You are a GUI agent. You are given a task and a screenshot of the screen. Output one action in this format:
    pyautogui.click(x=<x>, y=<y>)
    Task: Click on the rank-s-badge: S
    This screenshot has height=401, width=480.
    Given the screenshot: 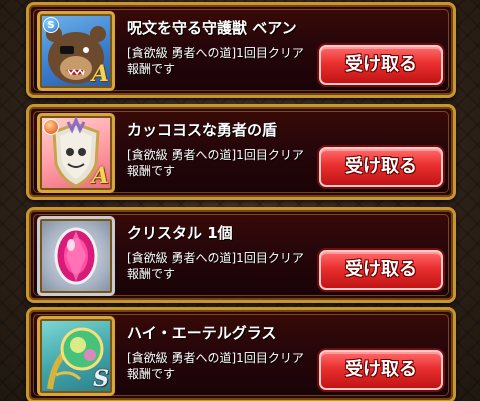 What is the action you would take?
    pyautogui.click(x=101, y=379)
    